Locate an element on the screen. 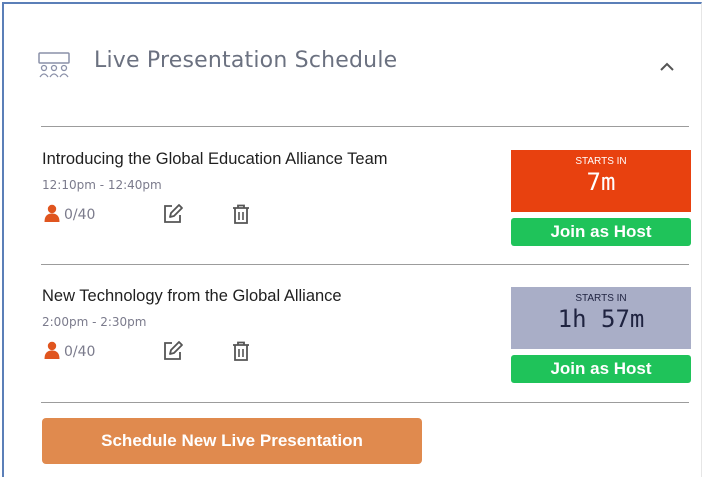 The image size is (707, 477). session-time: 12:10pm - 12:40pm is located at coordinates (102, 185).